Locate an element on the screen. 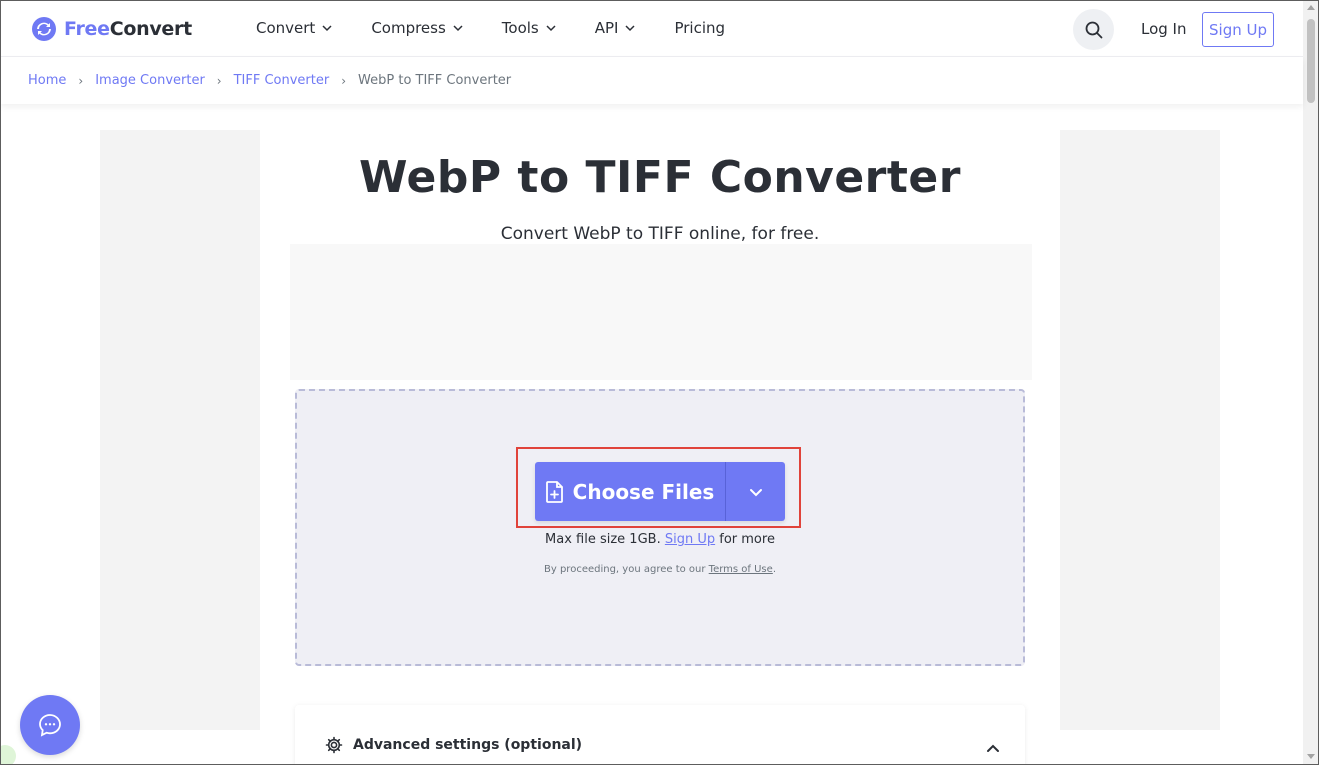 The image size is (1319, 765). max-file-size-note: Max file size 1GB. Sign Up for more is located at coordinates (660, 539).